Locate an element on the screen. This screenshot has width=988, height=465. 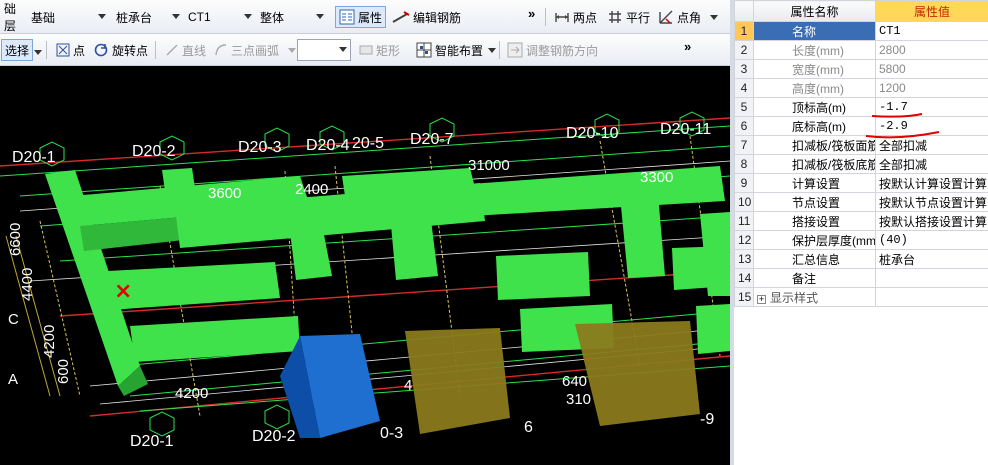
row-number: 14 is located at coordinates (744, 278).